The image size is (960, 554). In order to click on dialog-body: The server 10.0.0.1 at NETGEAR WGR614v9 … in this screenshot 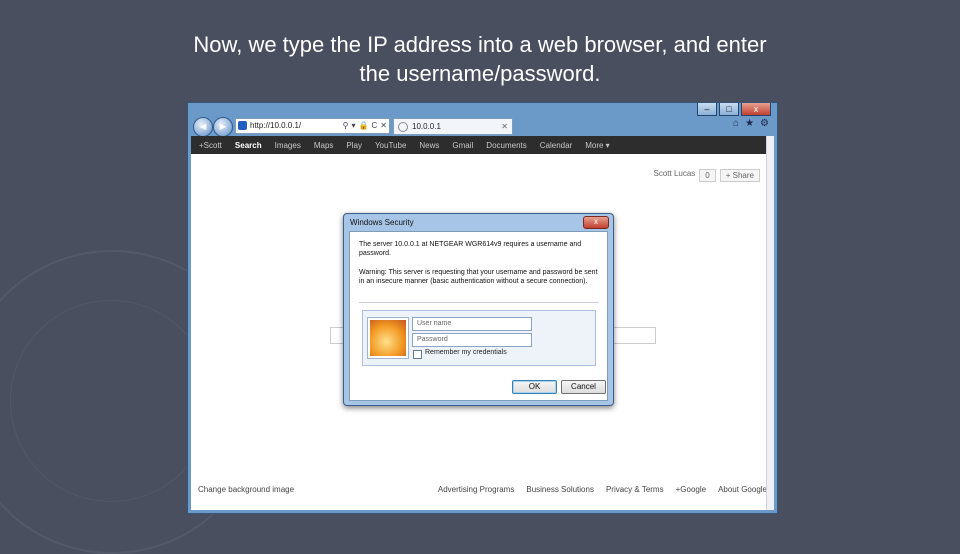, I will do `click(478, 316)`.